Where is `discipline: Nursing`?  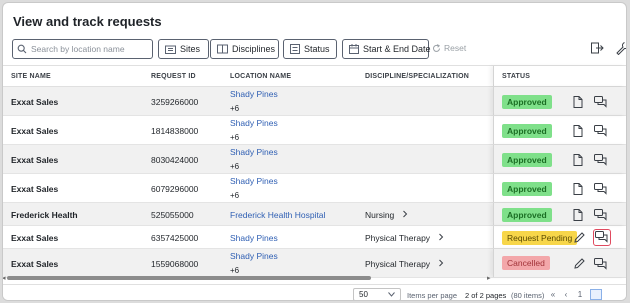
discipline: Nursing is located at coordinates (386, 215).